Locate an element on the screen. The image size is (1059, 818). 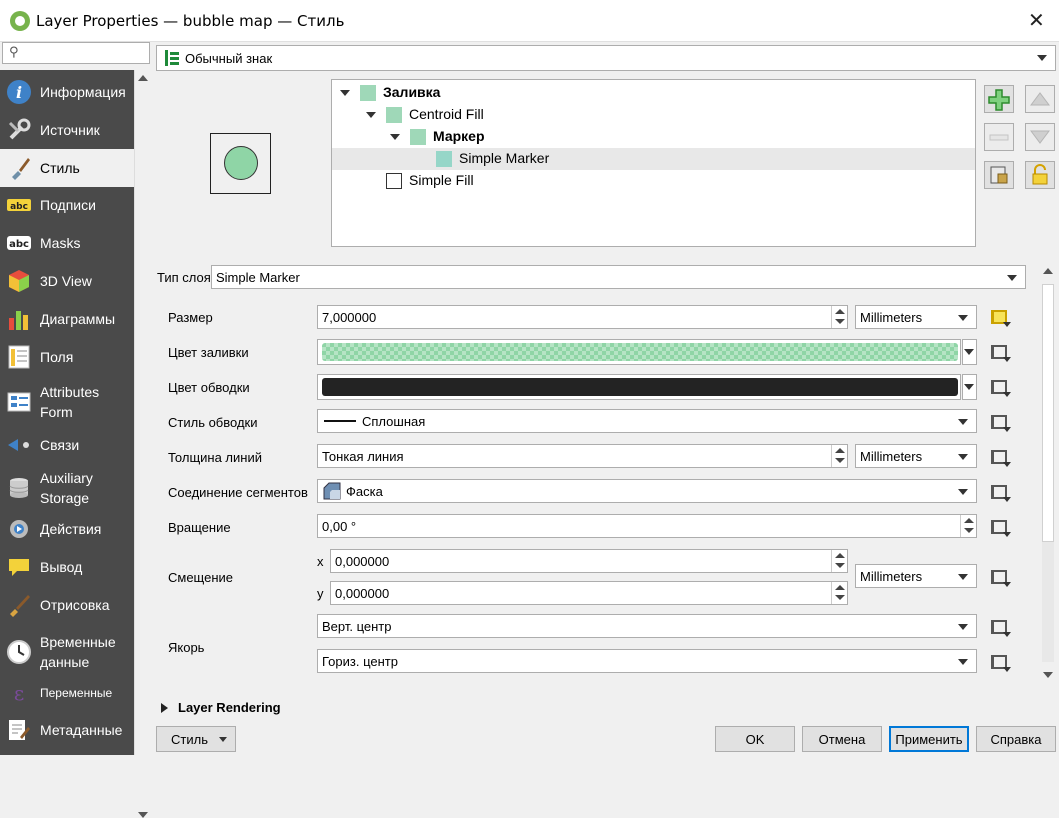
sidebar-item-5: 3D View is located at coordinates (67, 281).